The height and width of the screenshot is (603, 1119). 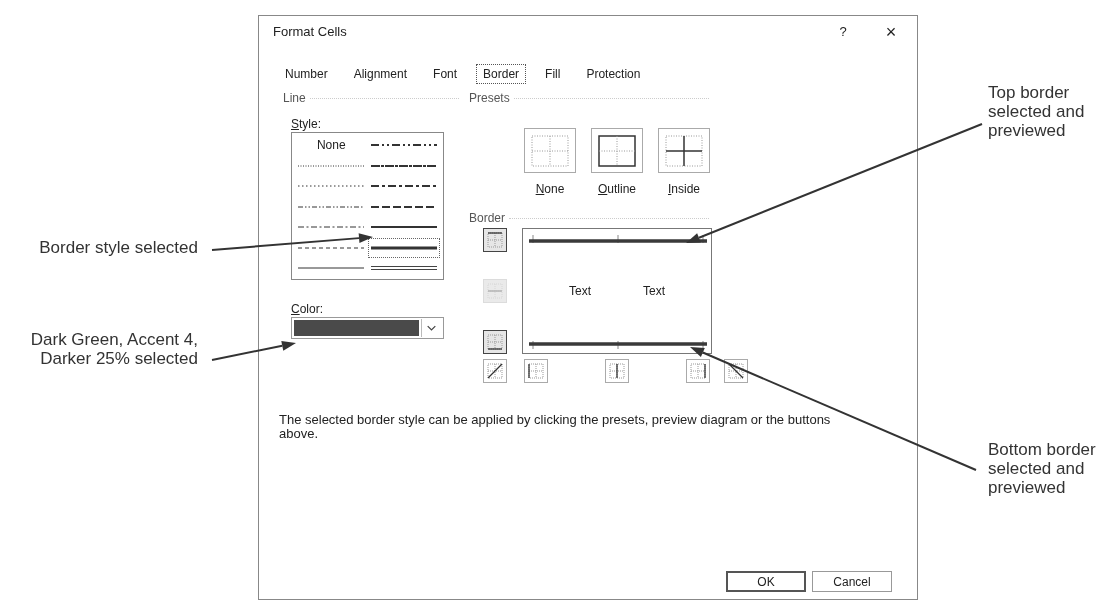 What do you see at coordinates (550, 189) in the screenshot?
I see `preset-label: None` at bounding box center [550, 189].